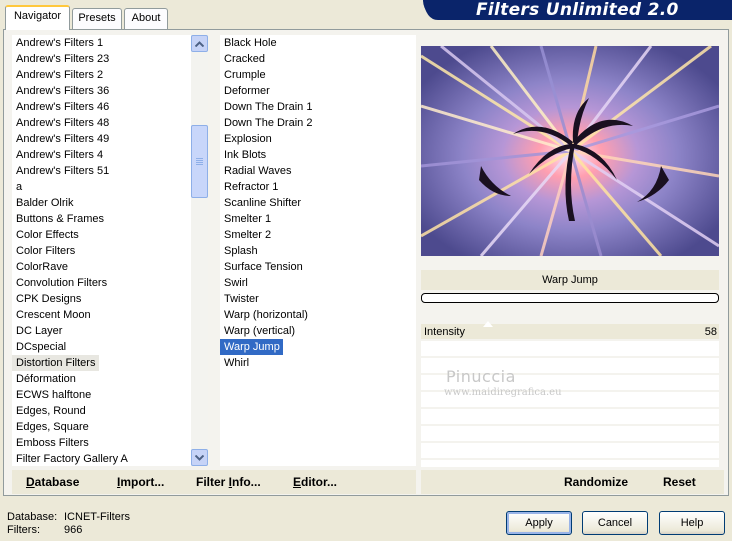 This screenshot has width=732, height=541. I want to click on apply-button: Apply, so click(539, 523).